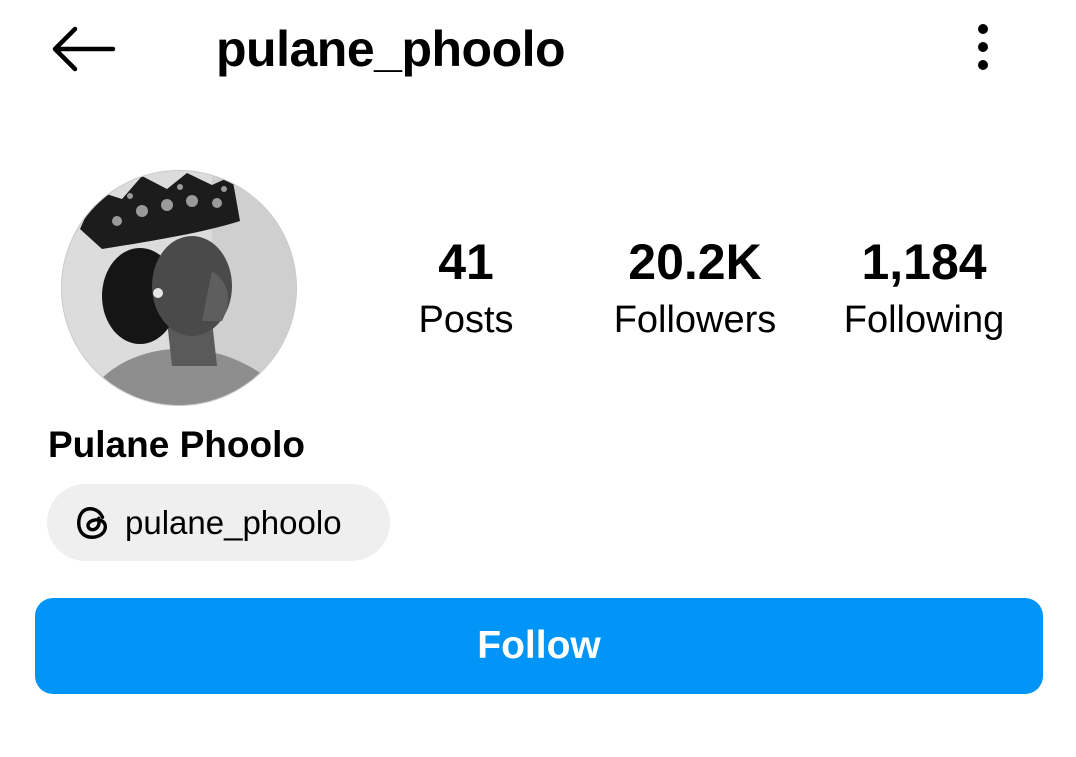  Describe the element at coordinates (466, 262) in the screenshot. I see `posts-value: 41` at that location.